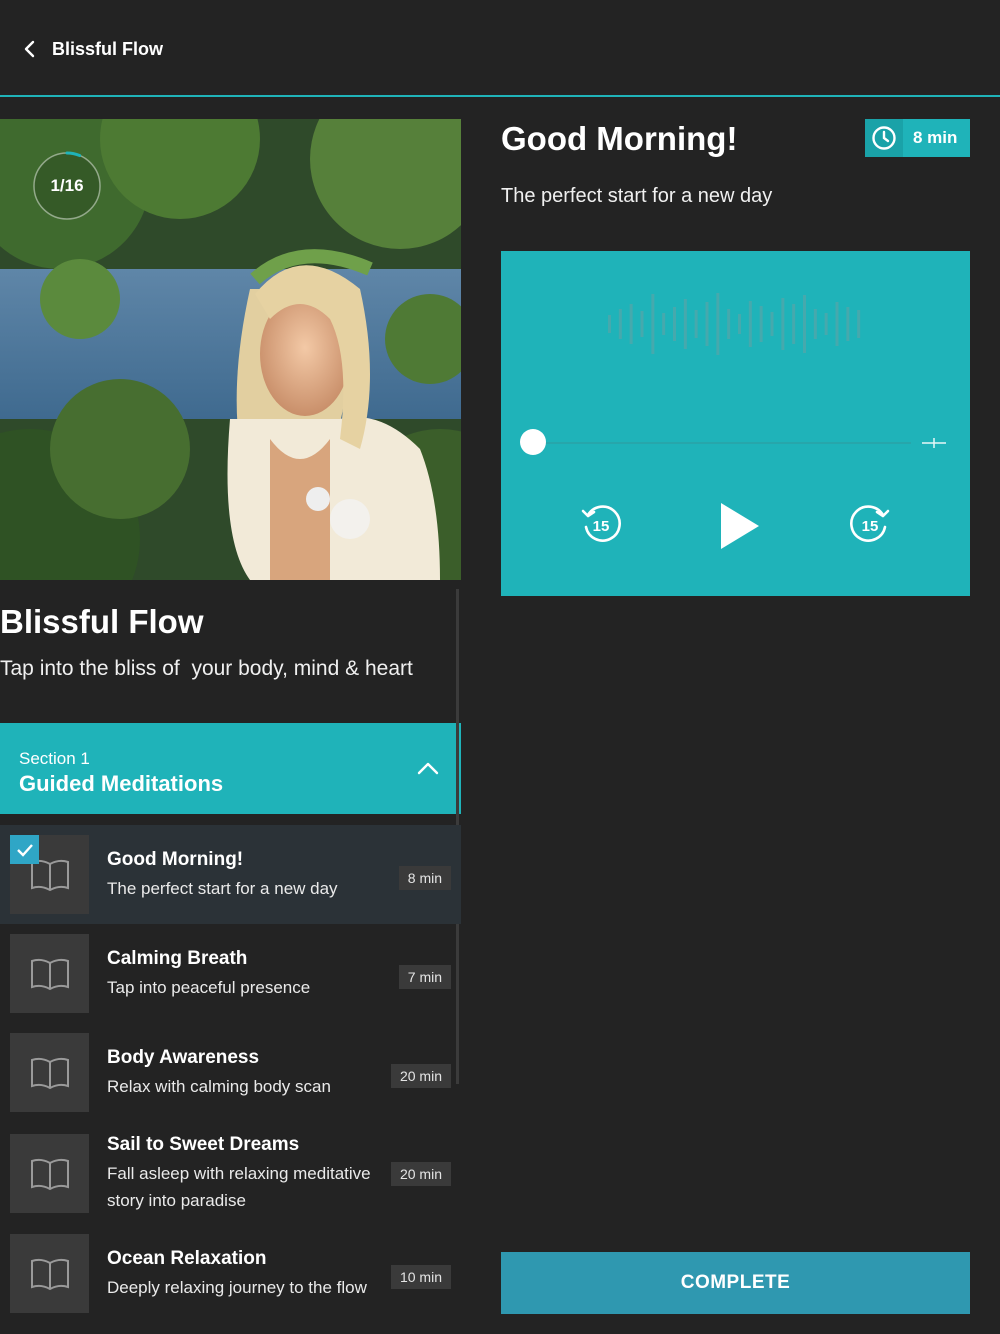 Image resolution: width=1000 pixels, height=1334 pixels. Describe the element at coordinates (533, 442) in the screenshot. I see `seek-knob` at that location.